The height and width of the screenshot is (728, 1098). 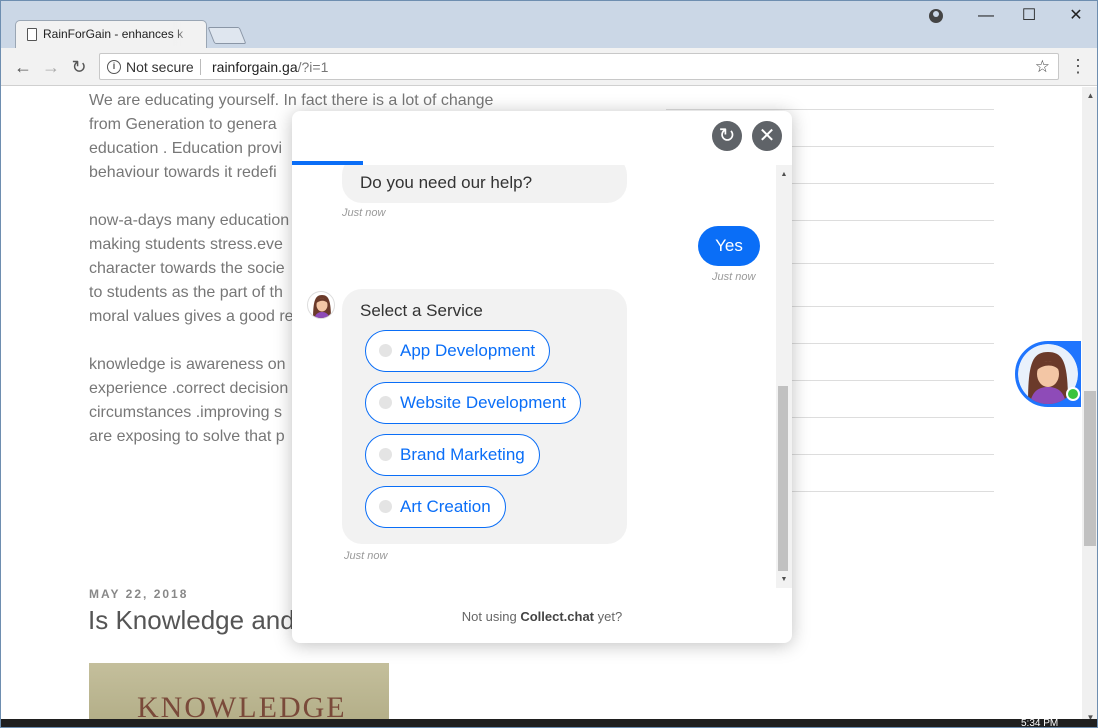 I want to click on chat-scrollbar-thumb, so click(x=783, y=478).